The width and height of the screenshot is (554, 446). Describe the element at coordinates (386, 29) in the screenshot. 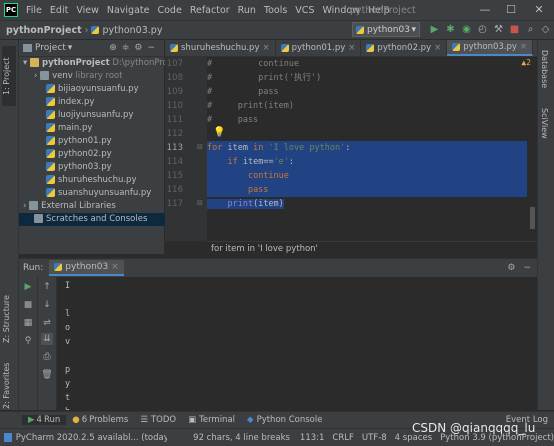

I see `run-config-dropdown: python03 ▾` at that location.